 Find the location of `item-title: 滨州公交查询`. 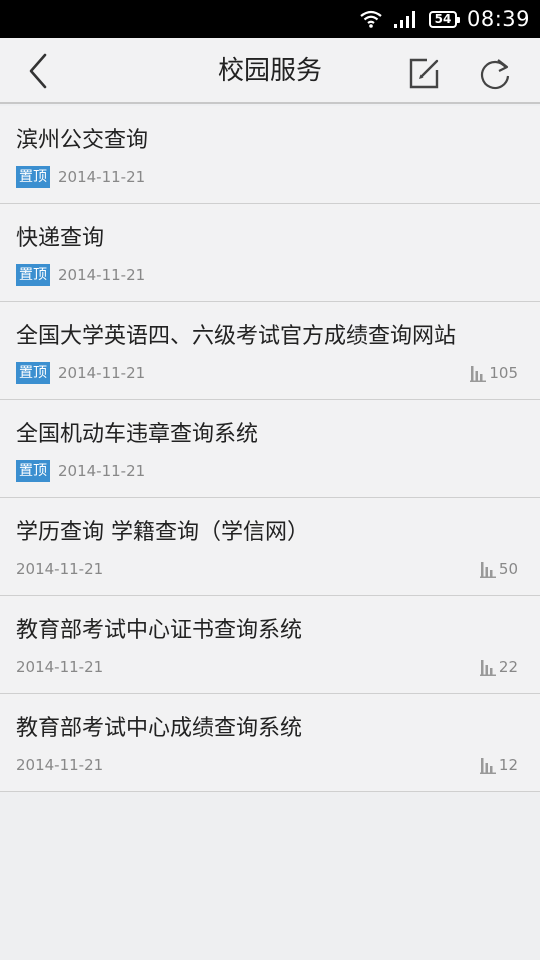

item-title: 滨州公交查询 is located at coordinates (82, 140).